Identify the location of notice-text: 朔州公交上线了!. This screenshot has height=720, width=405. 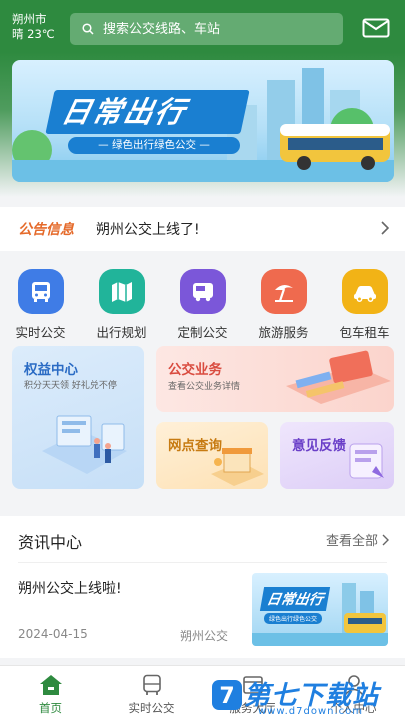
(148, 230).